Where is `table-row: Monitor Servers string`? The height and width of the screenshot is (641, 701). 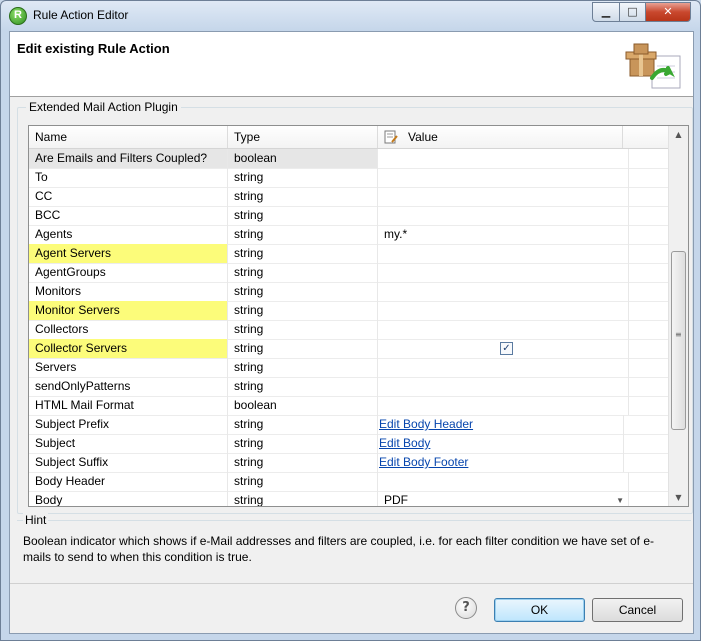 table-row: Monitor Servers string is located at coordinates (348, 311).